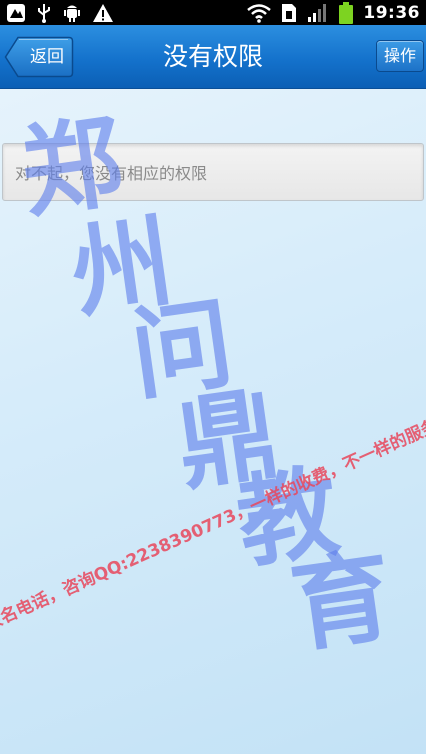  What do you see at coordinates (391, 12) in the screenshot?
I see `status-bar-time: 19:36` at bounding box center [391, 12].